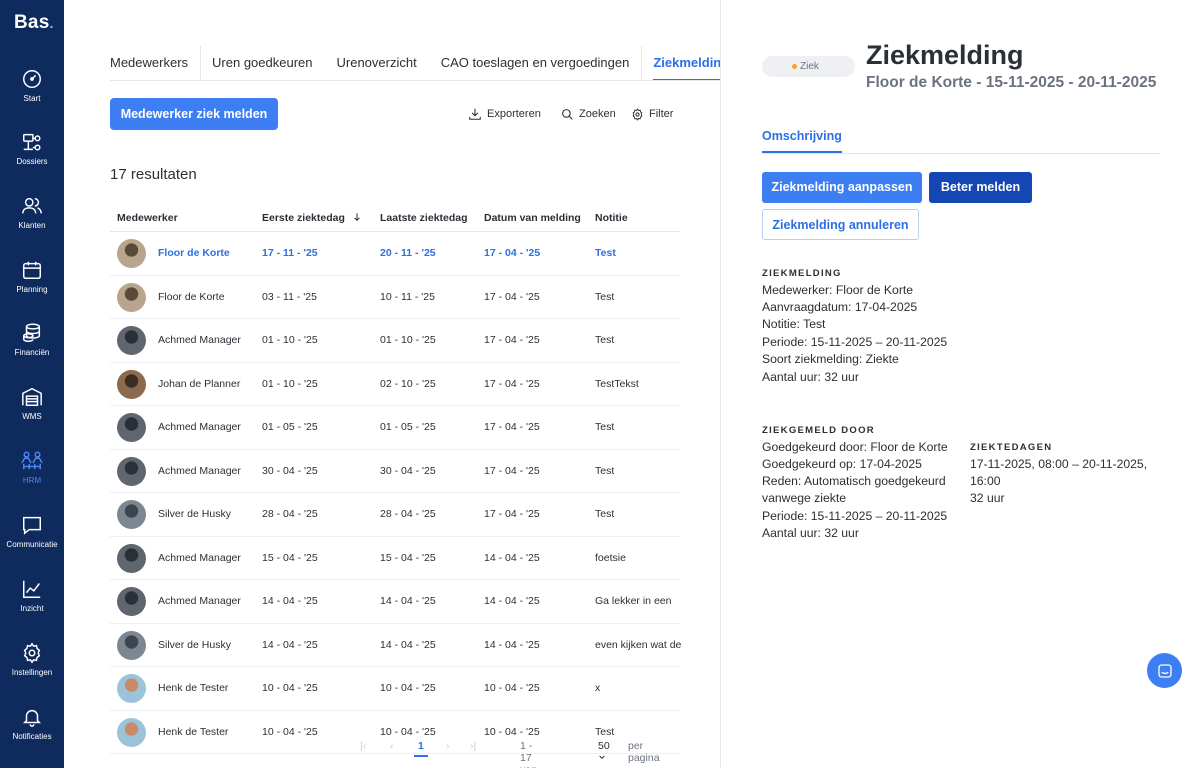 The image size is (1200, 768). Describe the element at coordinates (32, 396) in the screenshot. I see `warehouse-icon` at that location.